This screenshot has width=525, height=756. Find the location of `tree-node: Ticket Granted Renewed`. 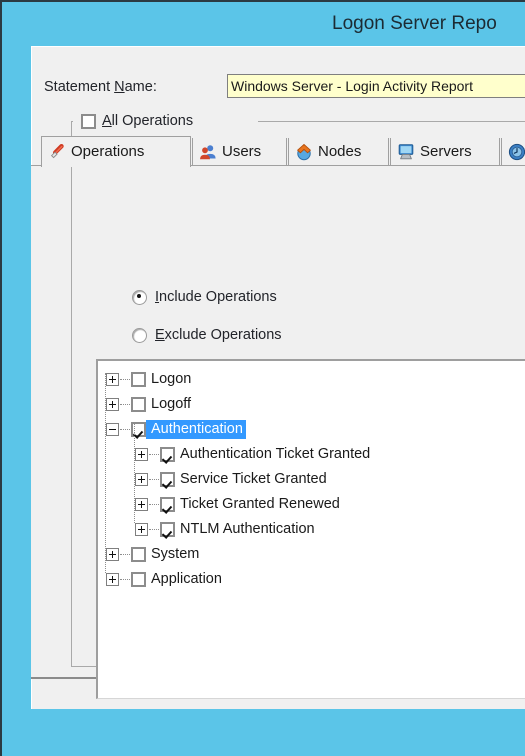

tree-node: Ticket Granted Renewed is located at coordinates (315, 504).